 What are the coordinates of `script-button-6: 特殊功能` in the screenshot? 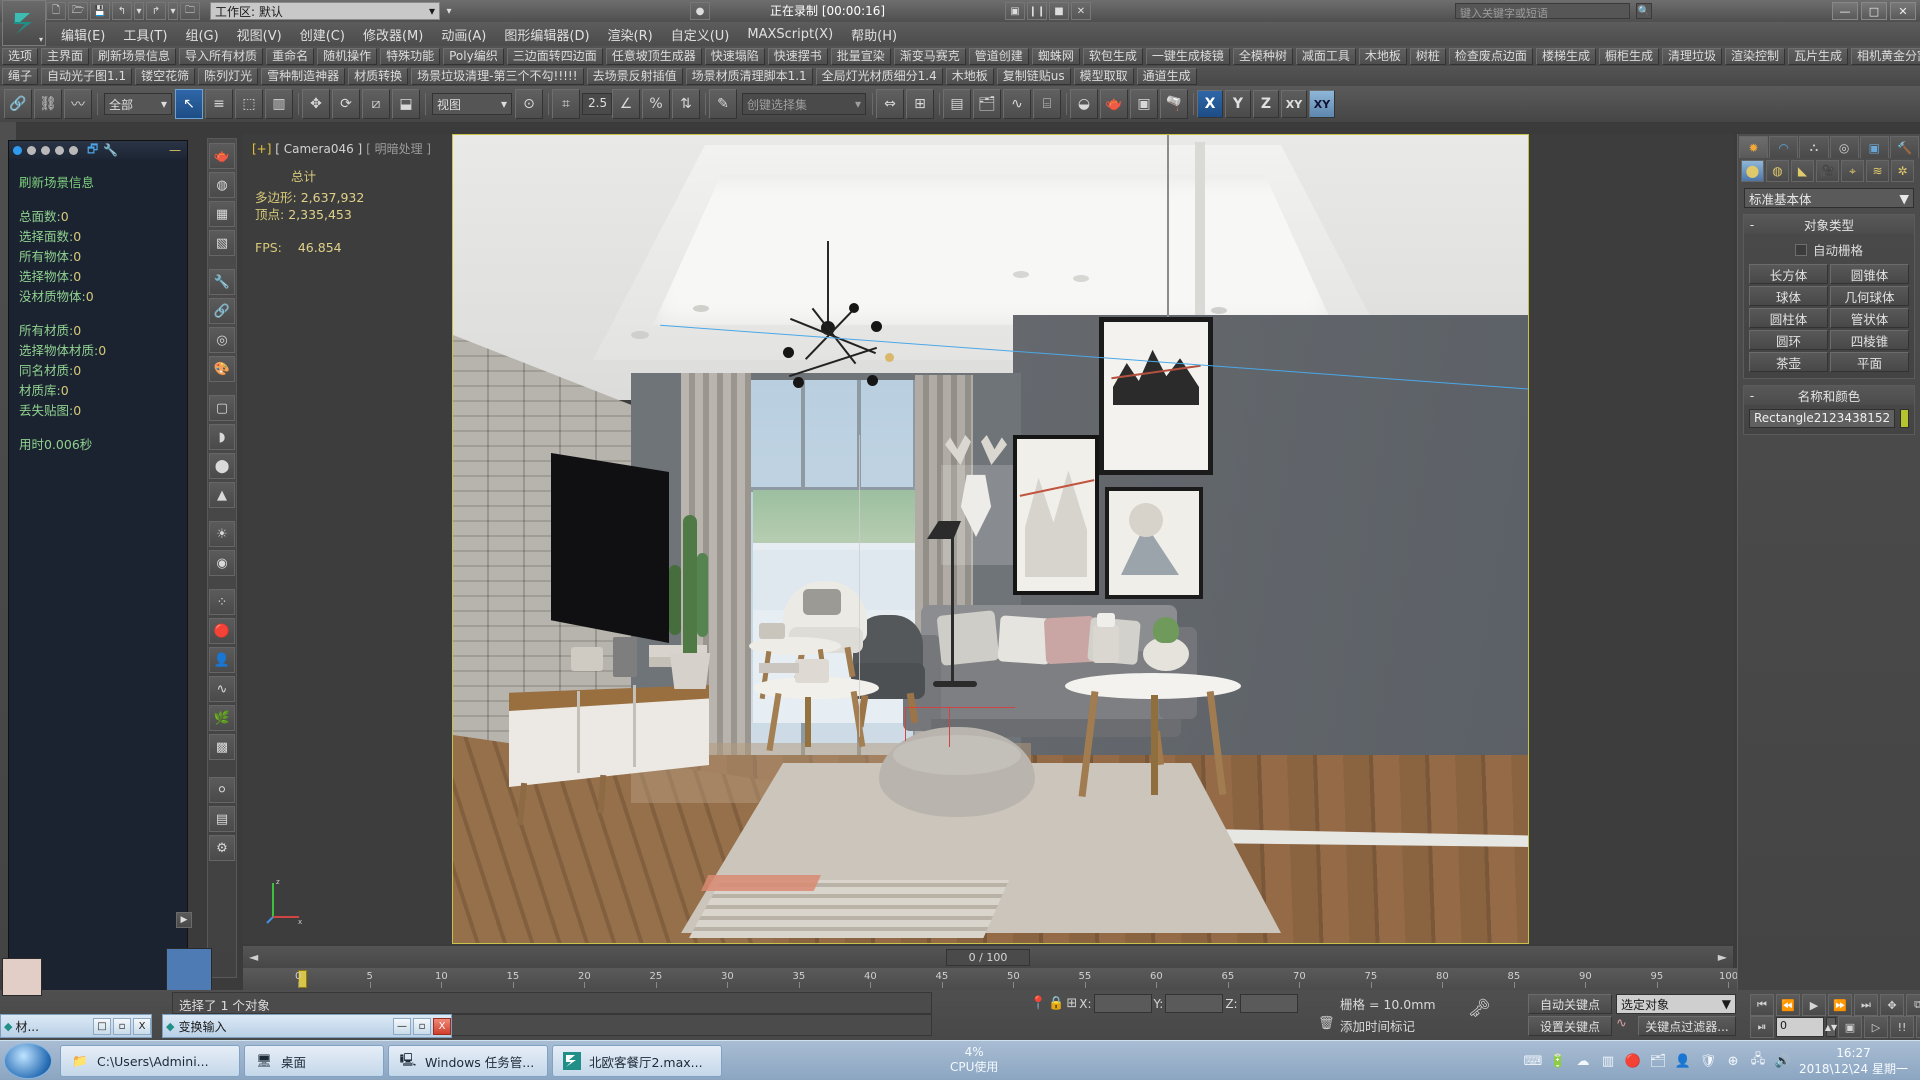 It's located at (410, 56).